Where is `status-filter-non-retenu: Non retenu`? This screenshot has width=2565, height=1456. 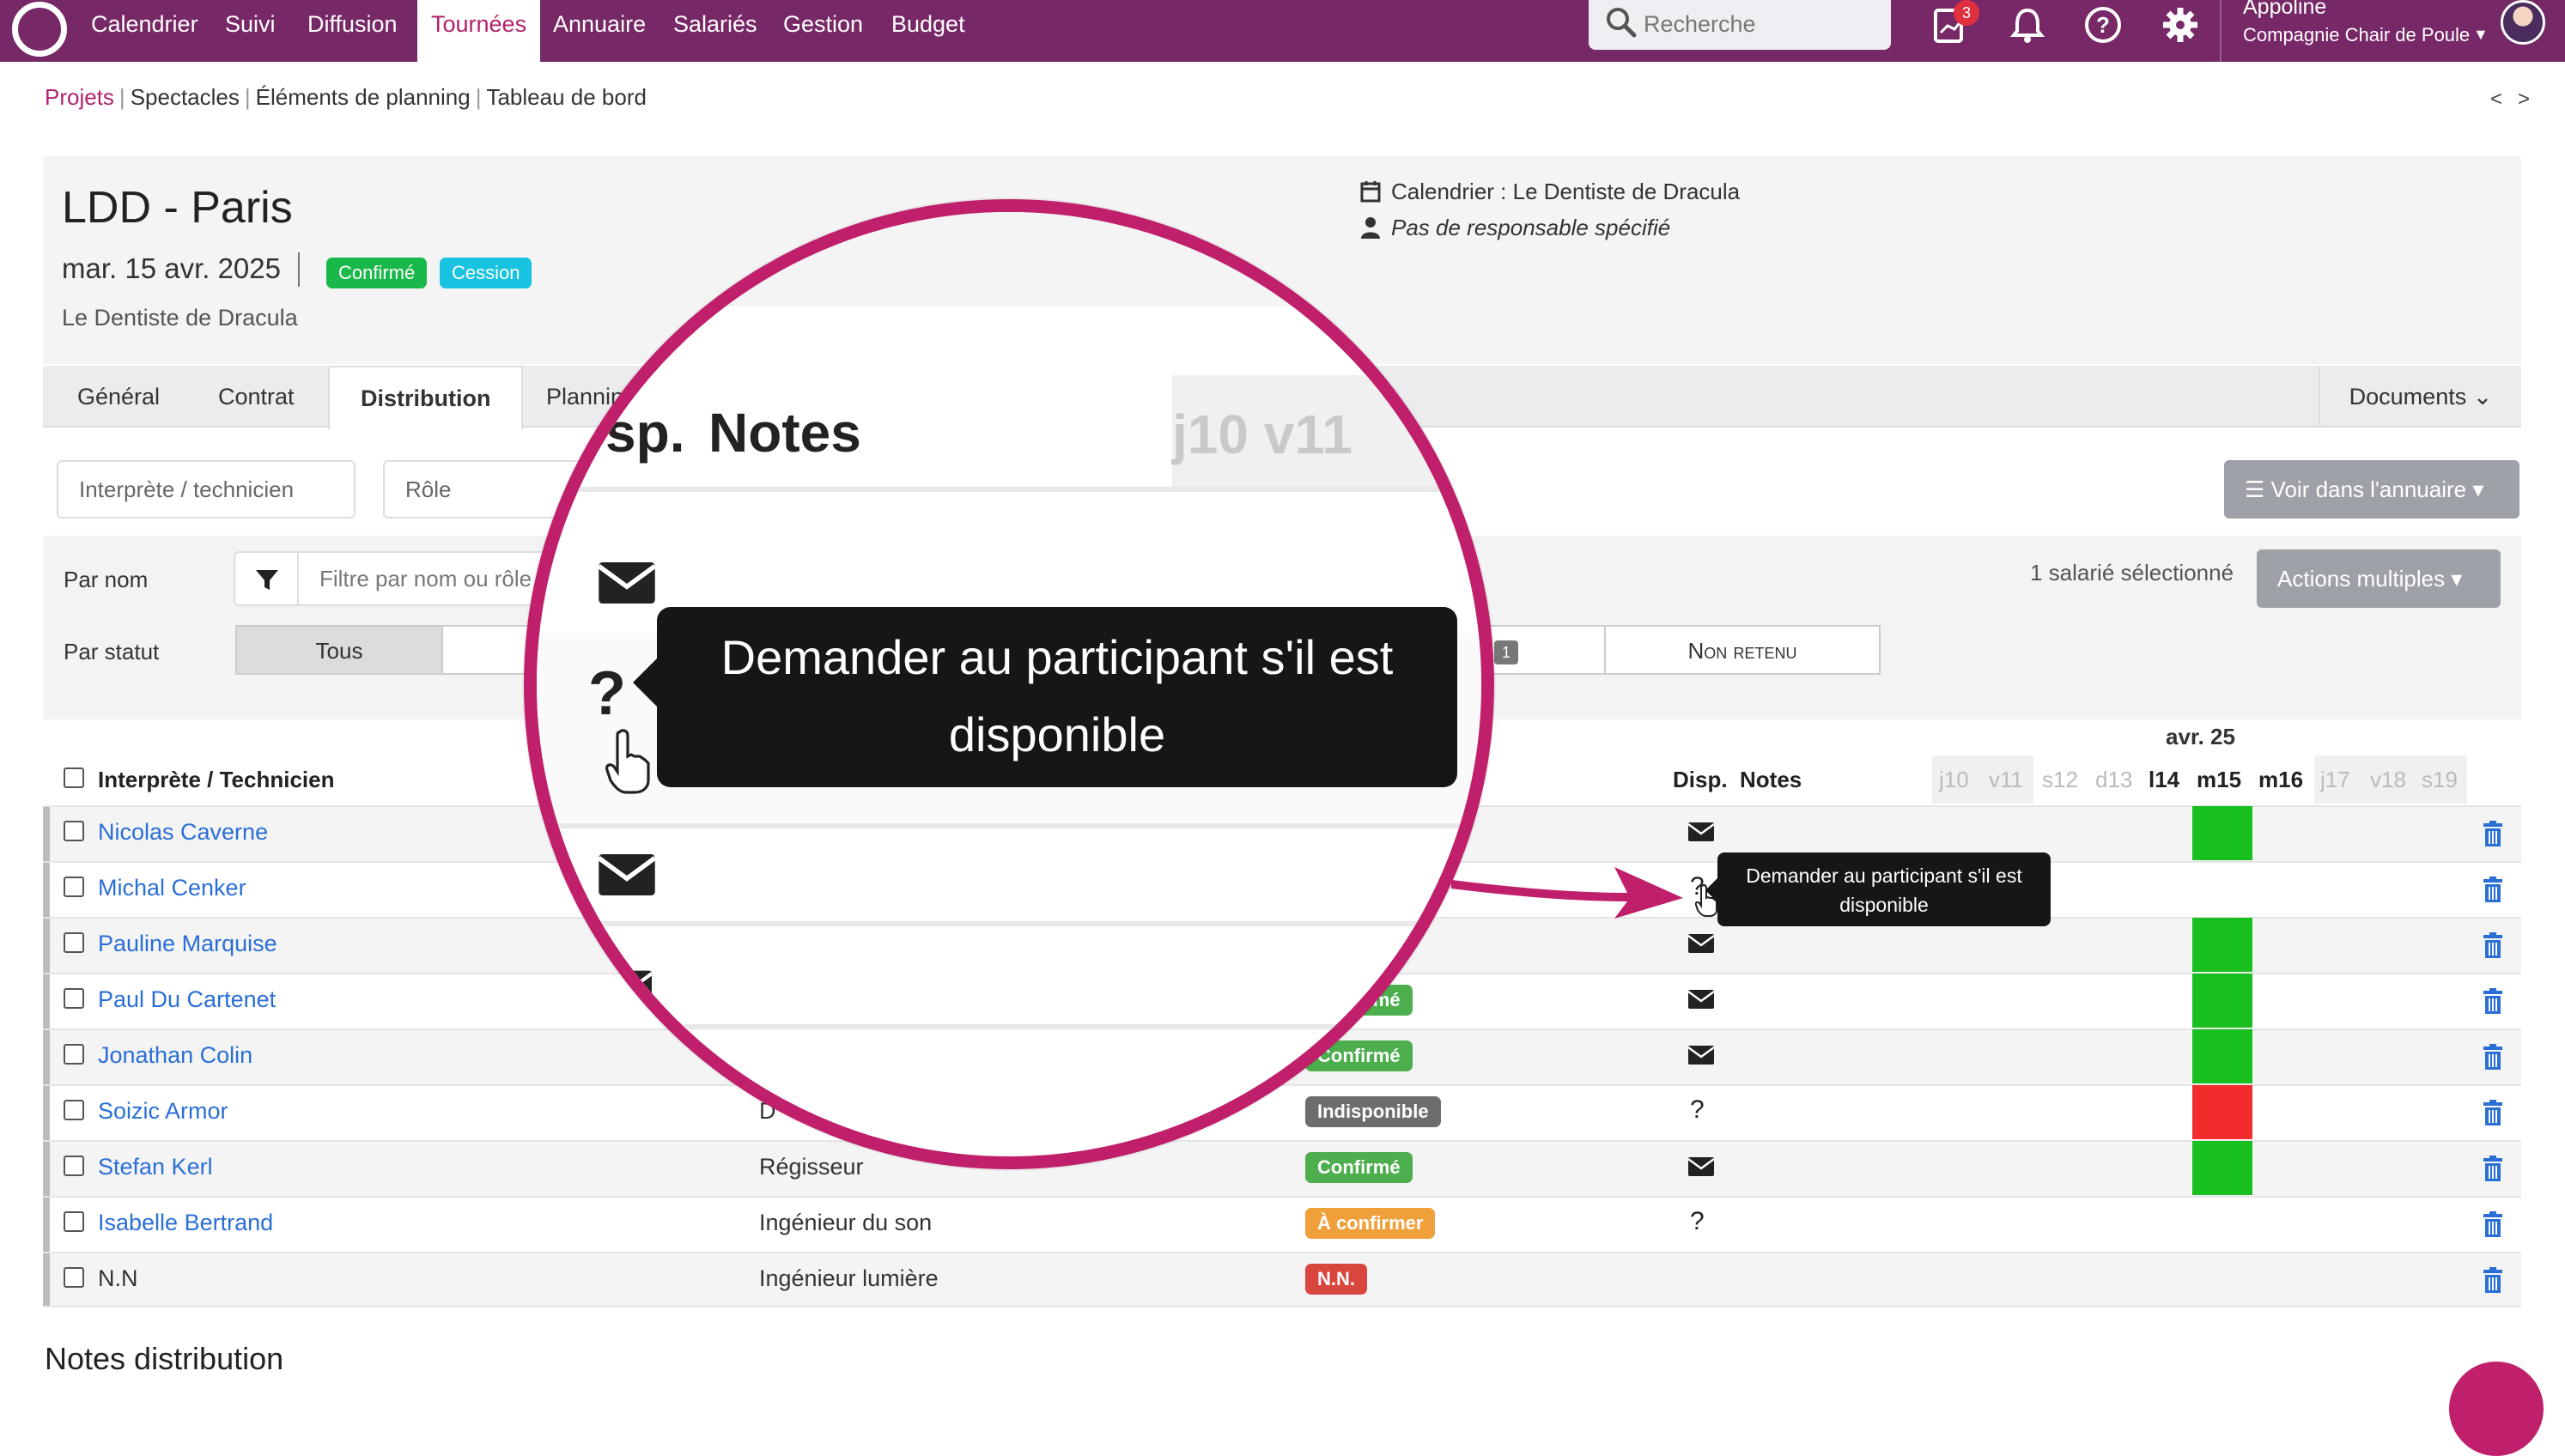 status-filter-non-retenu: Non retenu is located at coordinates (1742, 650).